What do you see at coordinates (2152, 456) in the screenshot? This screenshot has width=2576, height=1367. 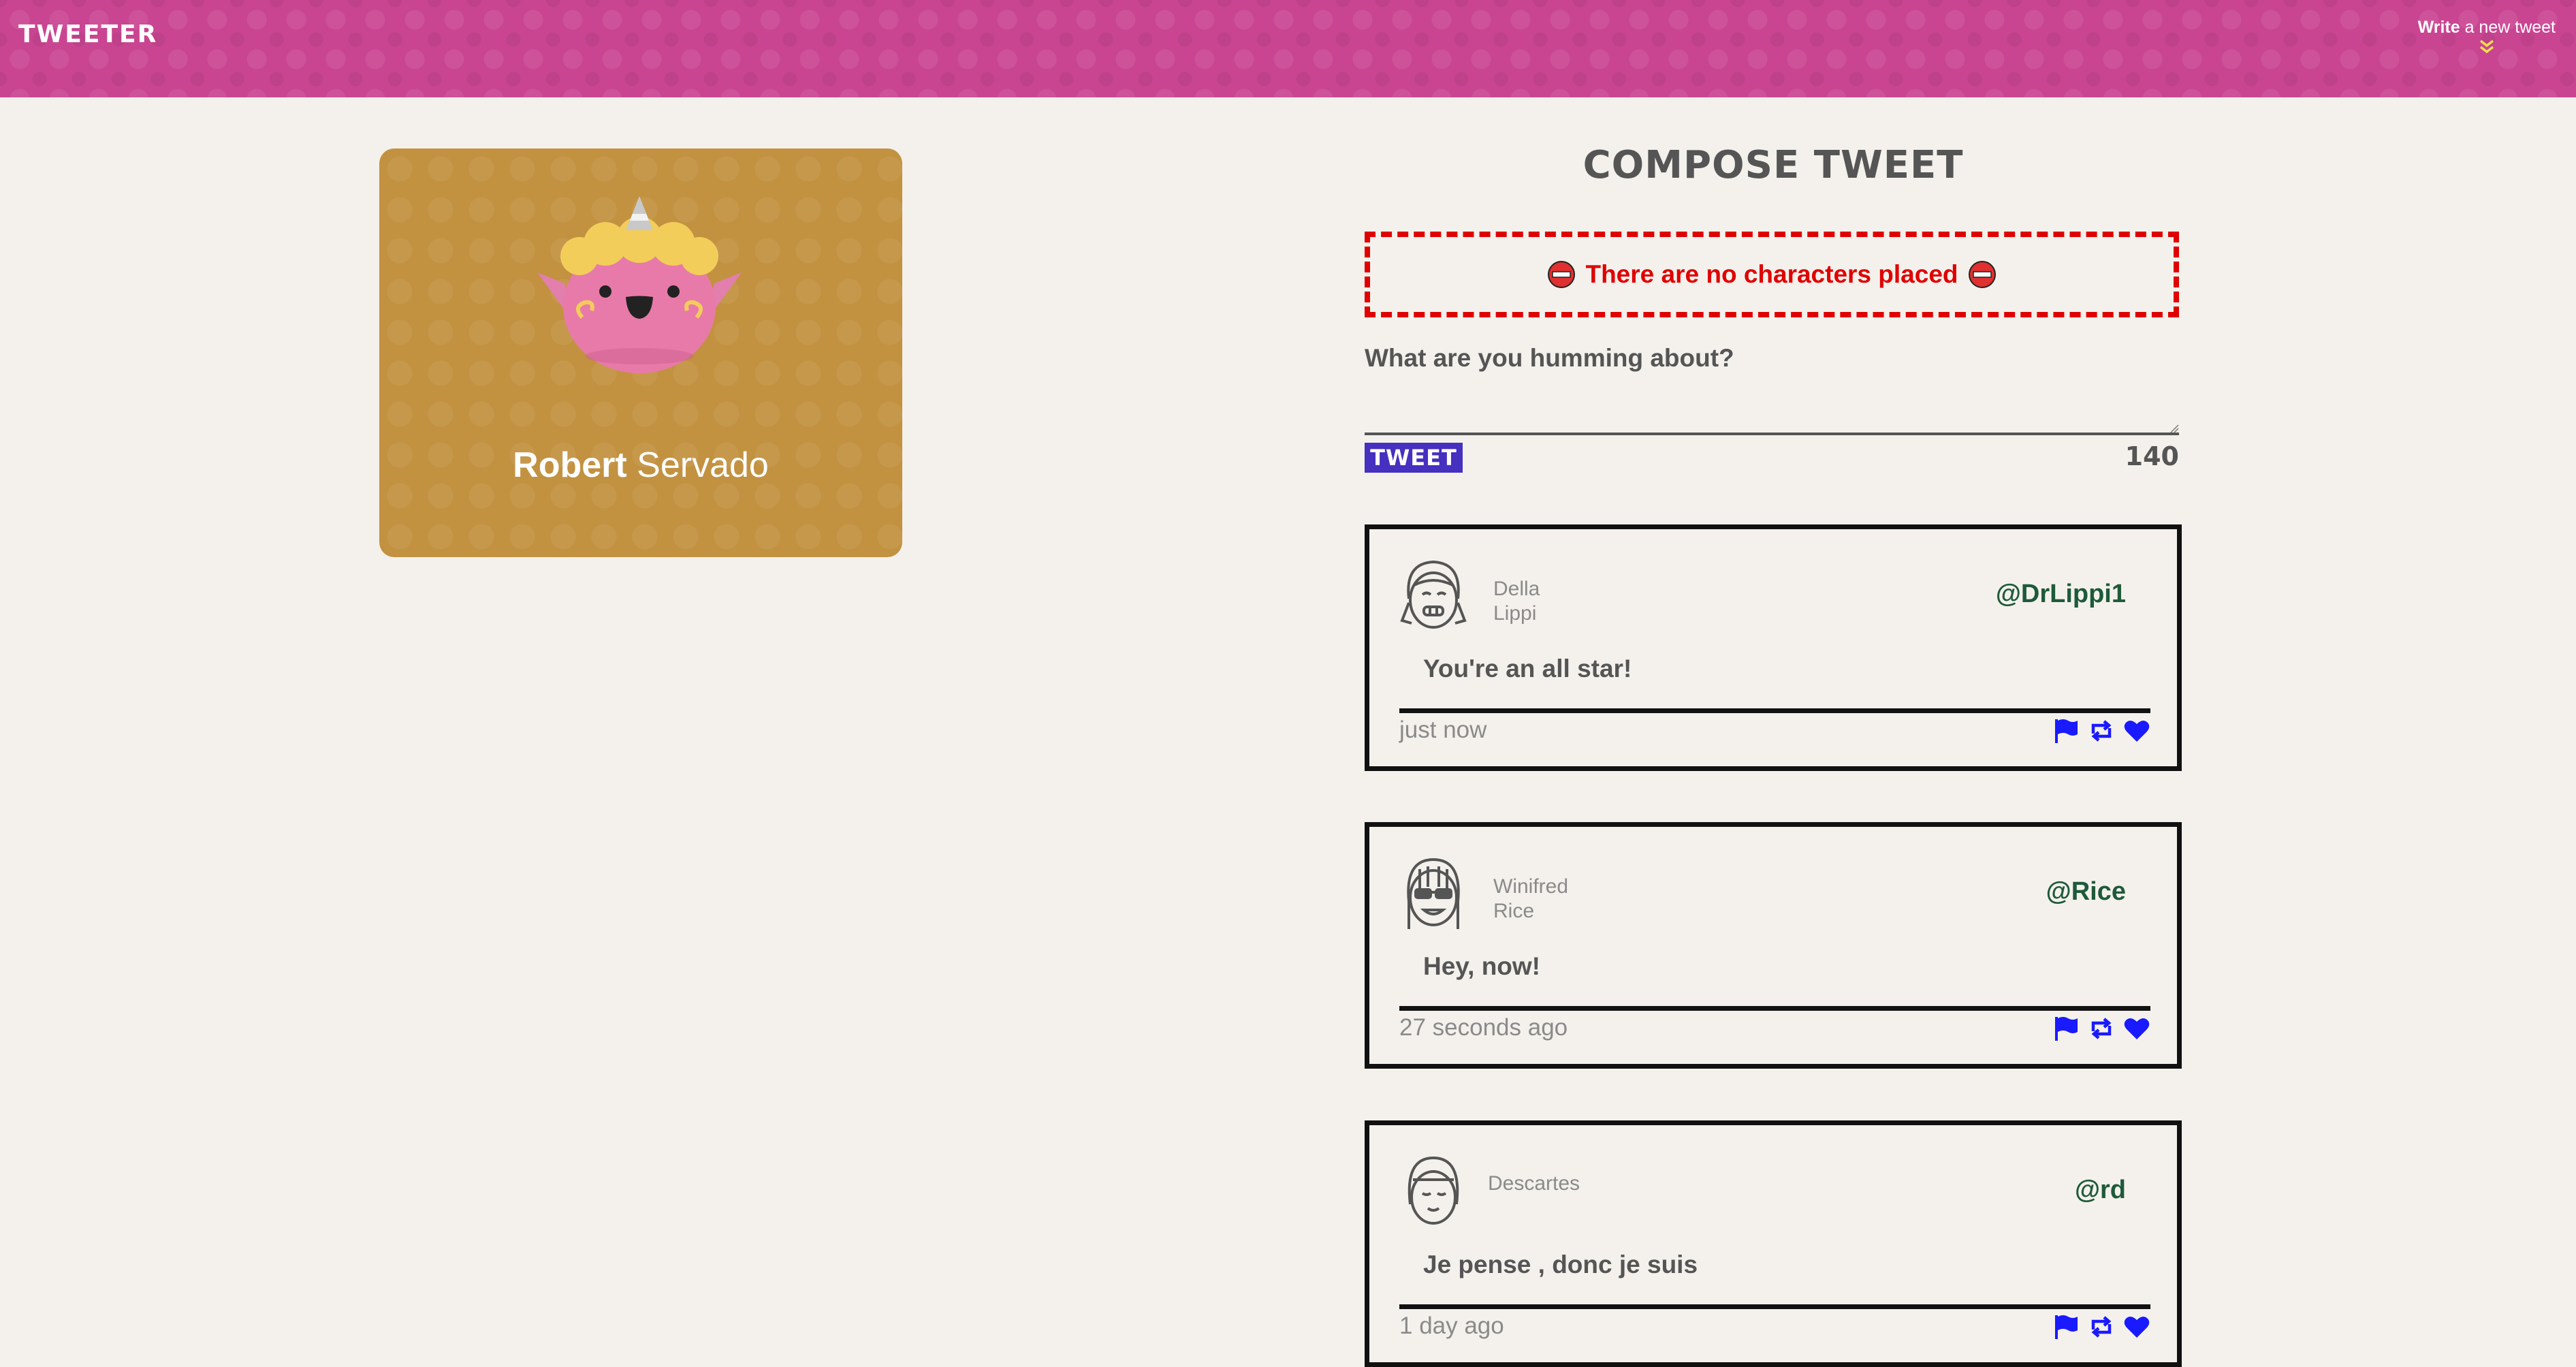 I see `character-counter: 140` at bounding box center [2152, 456].